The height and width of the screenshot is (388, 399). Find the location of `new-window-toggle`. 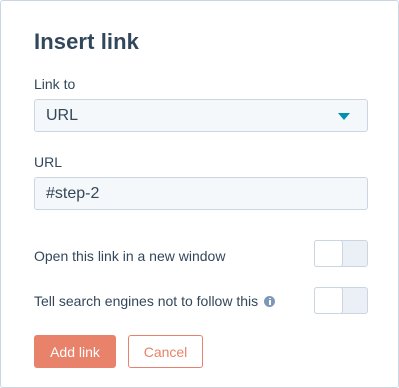

new-window-toggle is located at coordinates (341, 253).